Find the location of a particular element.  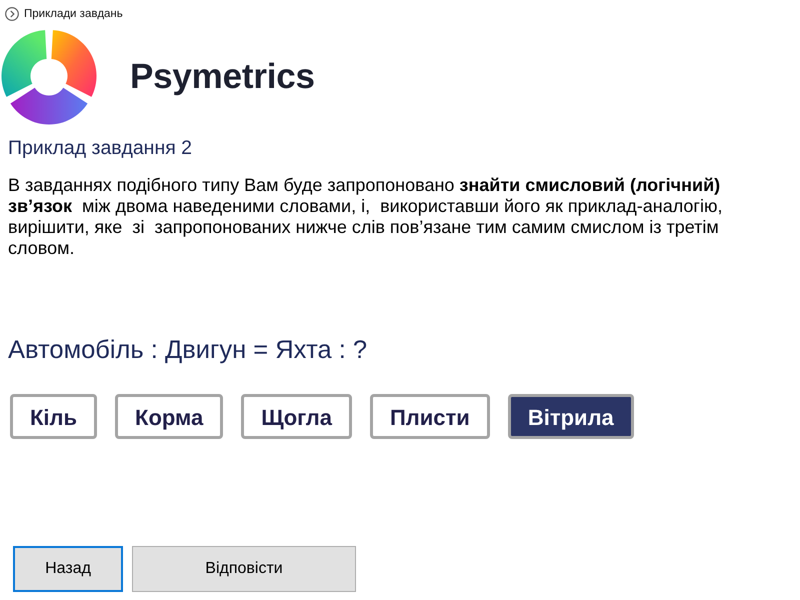

answer-option: Щогла is located at coordinates (296, 416).